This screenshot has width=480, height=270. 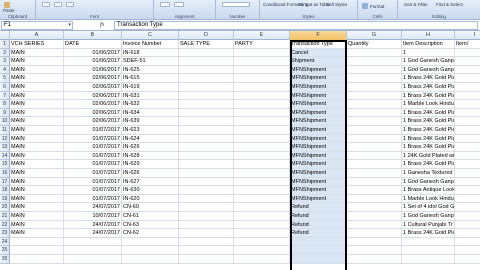 I want to click on column-header-h: H, so click(x=428, y=35).